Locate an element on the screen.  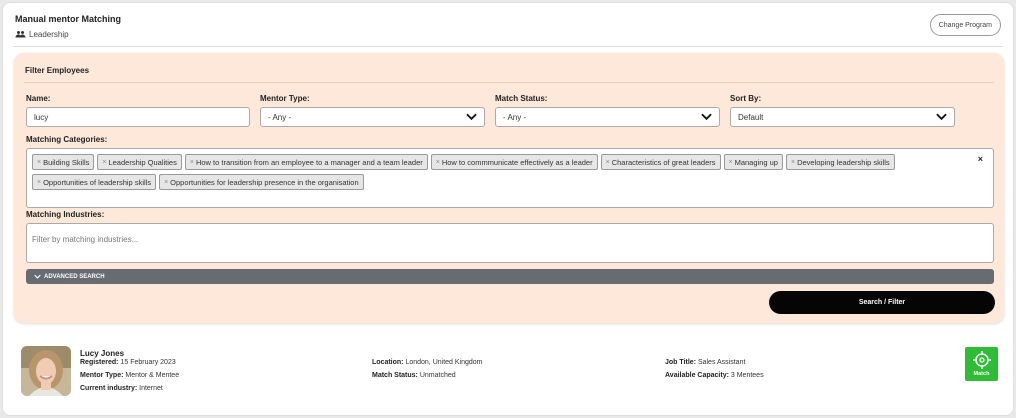
industry-field: Current industry: Internet is located at coordinates (121, 388).